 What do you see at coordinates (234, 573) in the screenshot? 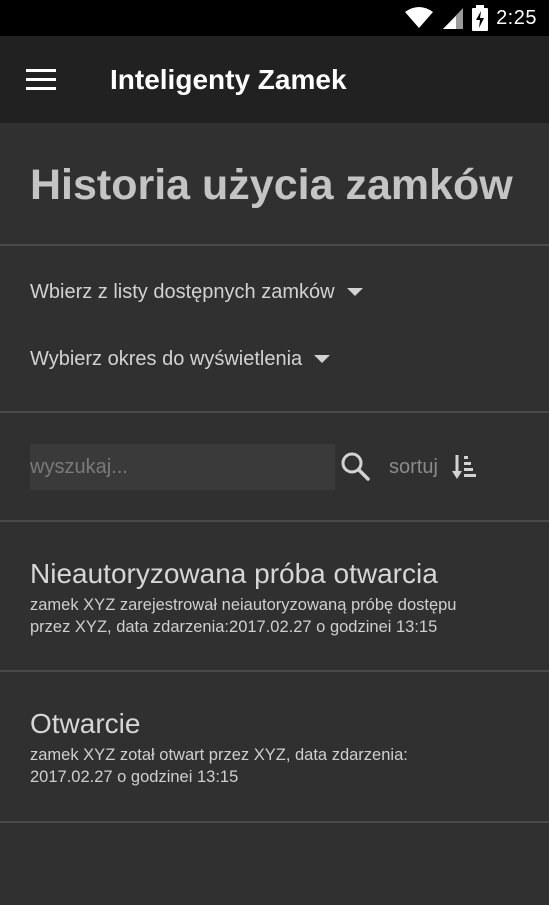
I see `event-title: Nieautoryzowana próba otwarcia` at bounding box center [234, 573].